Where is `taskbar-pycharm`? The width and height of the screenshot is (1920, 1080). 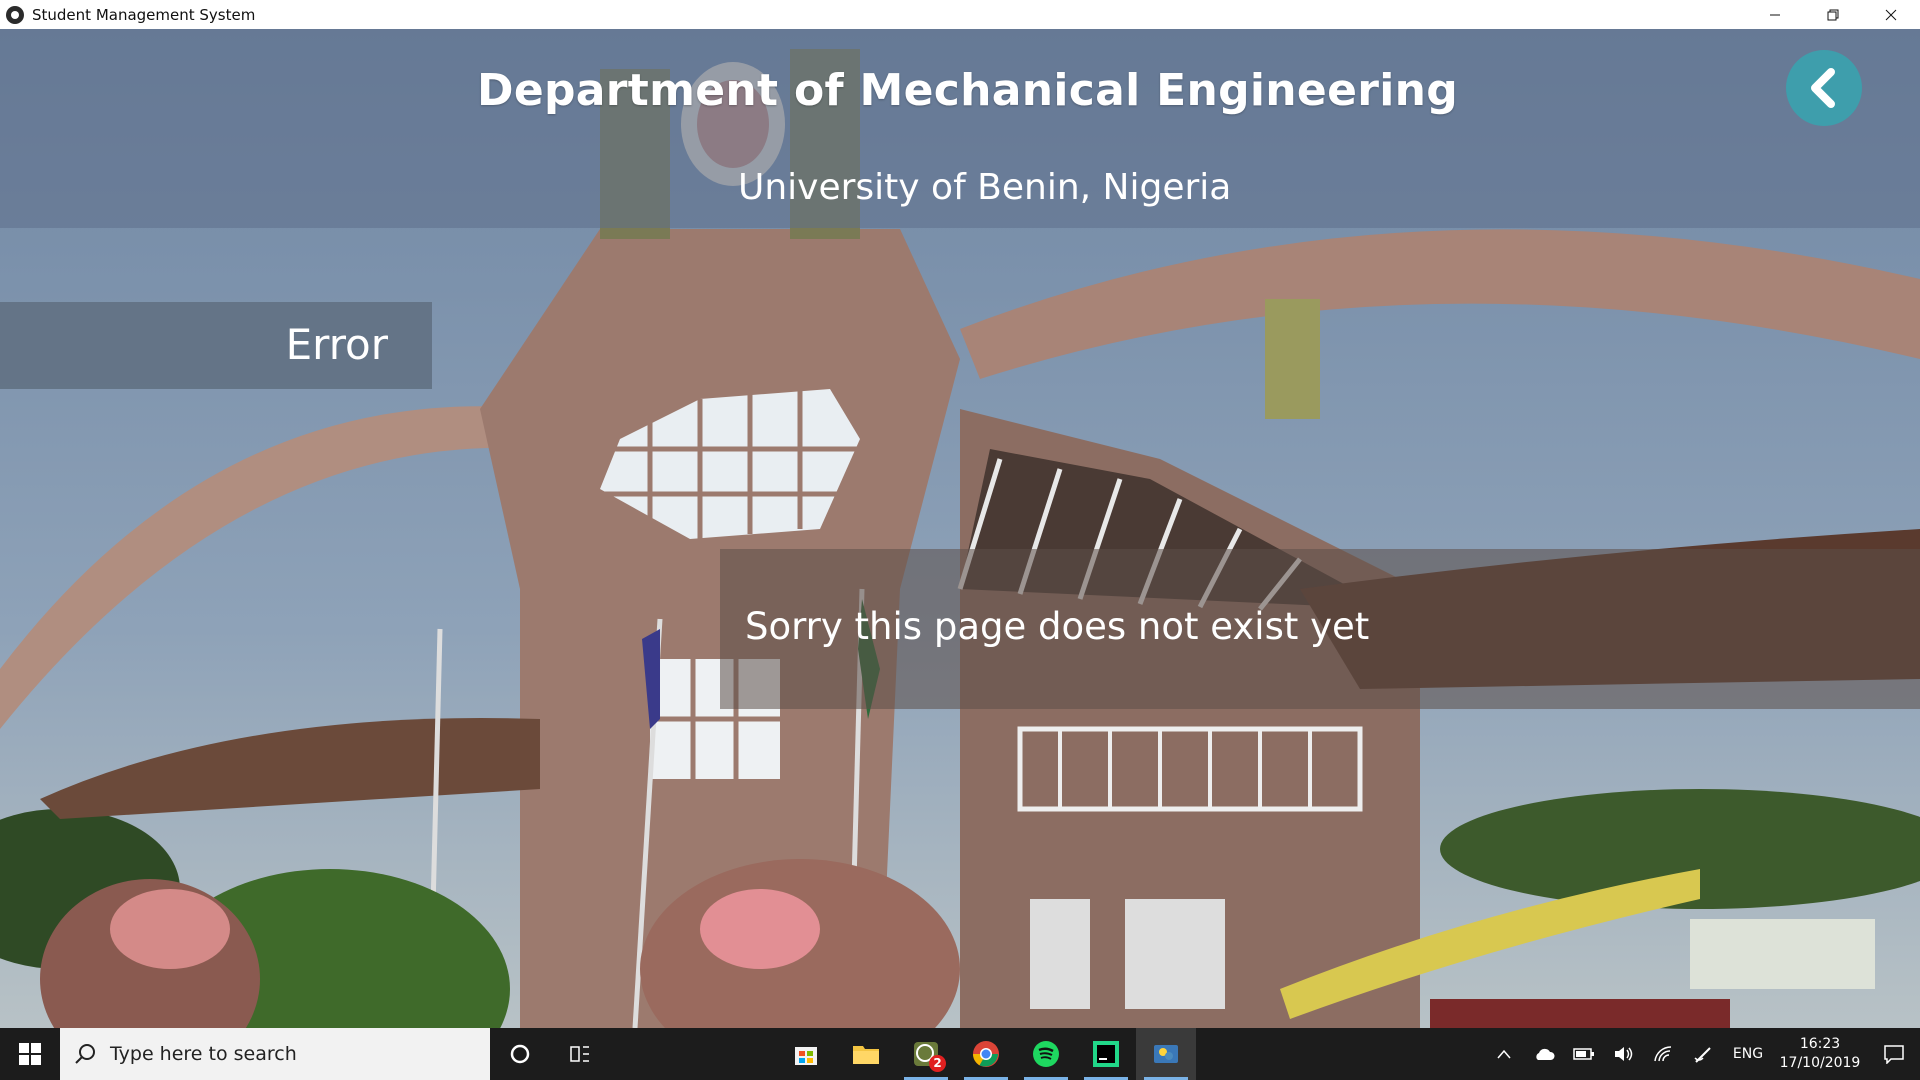
taskbar-pycharm is located at coordinates (1106, 1054).